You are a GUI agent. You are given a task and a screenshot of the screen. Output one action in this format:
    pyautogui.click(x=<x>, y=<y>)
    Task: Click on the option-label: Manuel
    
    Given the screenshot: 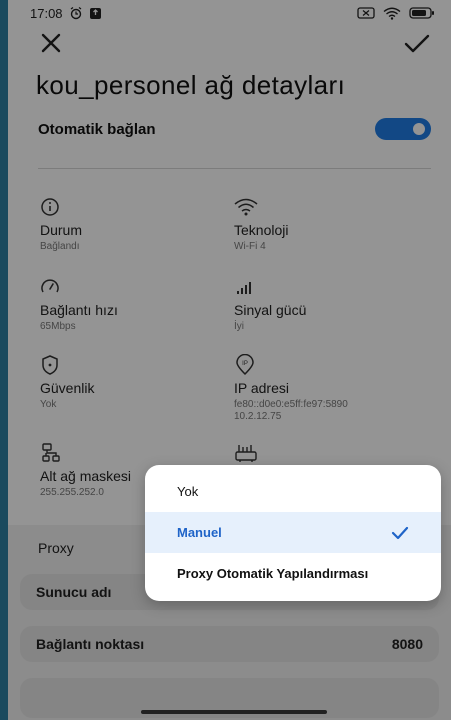 What is the action you would take?
    pyautogui.click(x=199, y=532)
    